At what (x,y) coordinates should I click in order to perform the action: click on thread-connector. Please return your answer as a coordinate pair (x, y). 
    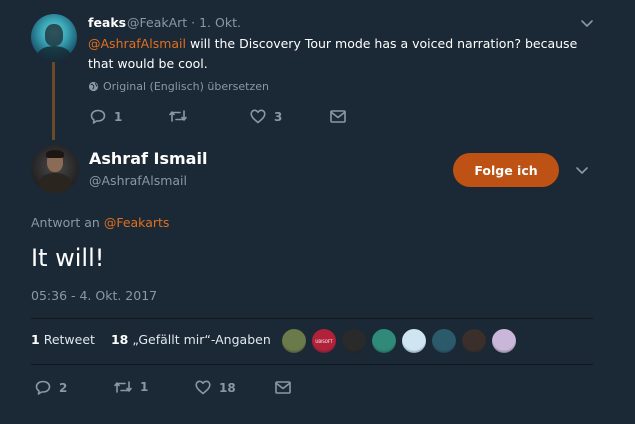
    Looking at the image, I should click on (53, 101).